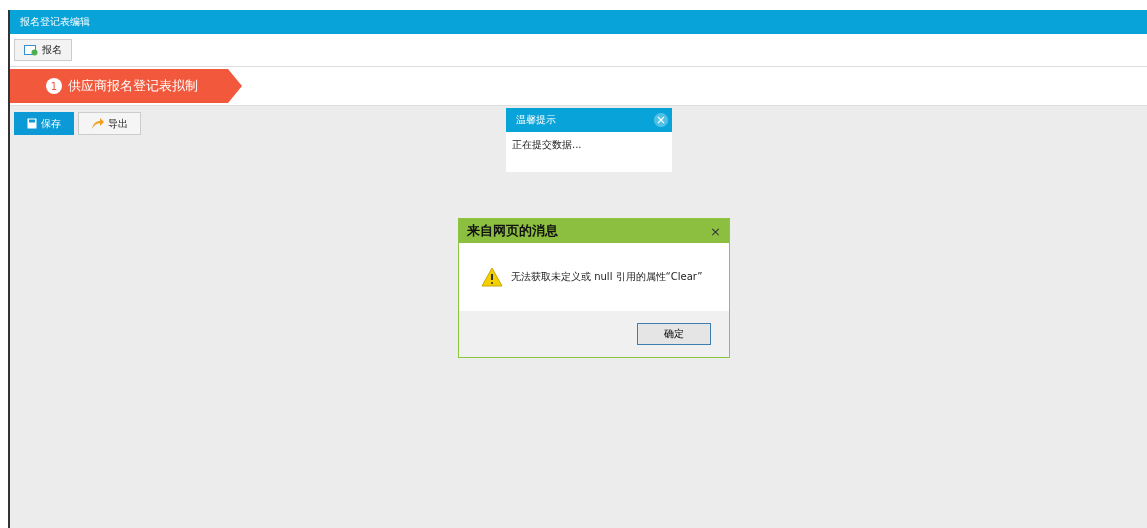  I want to click on arrow-icon, so click(97, 123).